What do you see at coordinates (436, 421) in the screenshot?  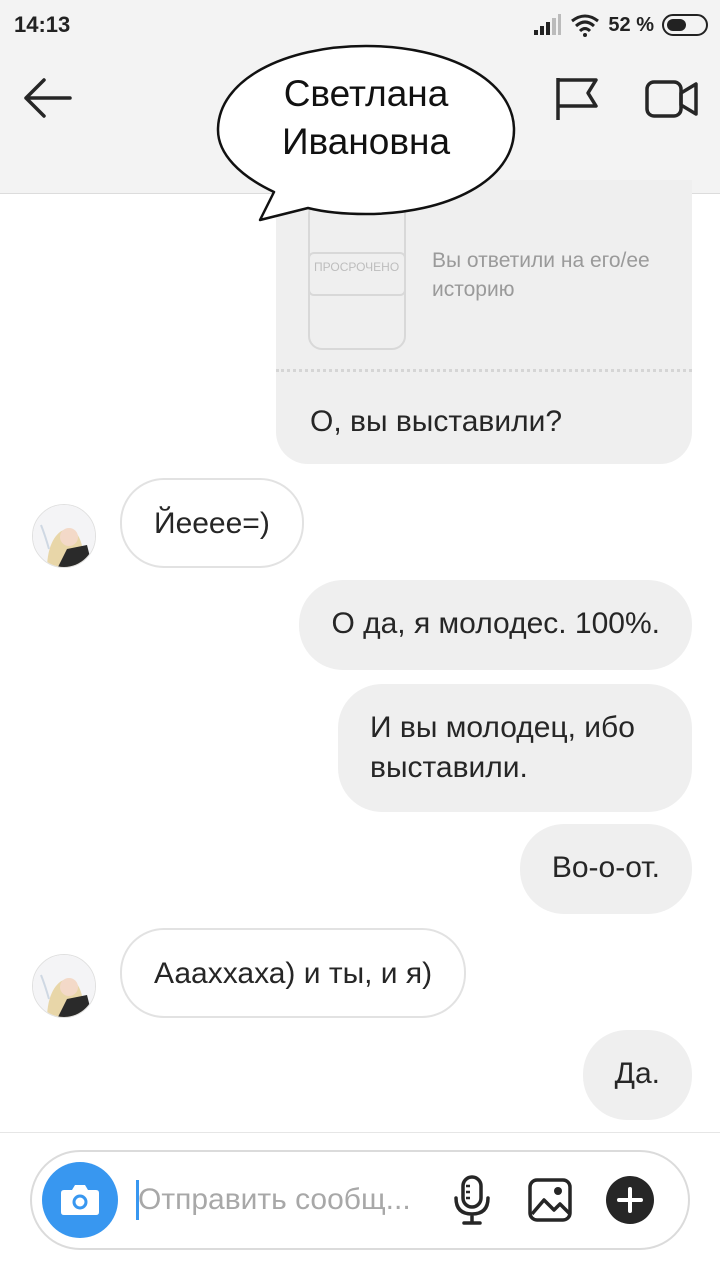 I see `message-text: О, вы выставили?` at bounding box center [436, 421].